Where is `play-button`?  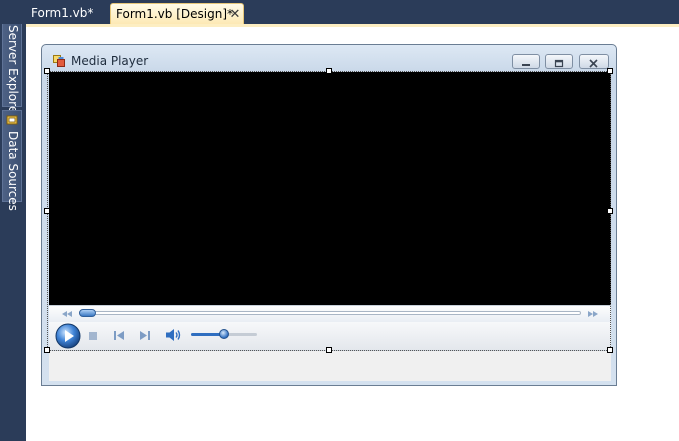
play-button is located at coordinates (68, 336).